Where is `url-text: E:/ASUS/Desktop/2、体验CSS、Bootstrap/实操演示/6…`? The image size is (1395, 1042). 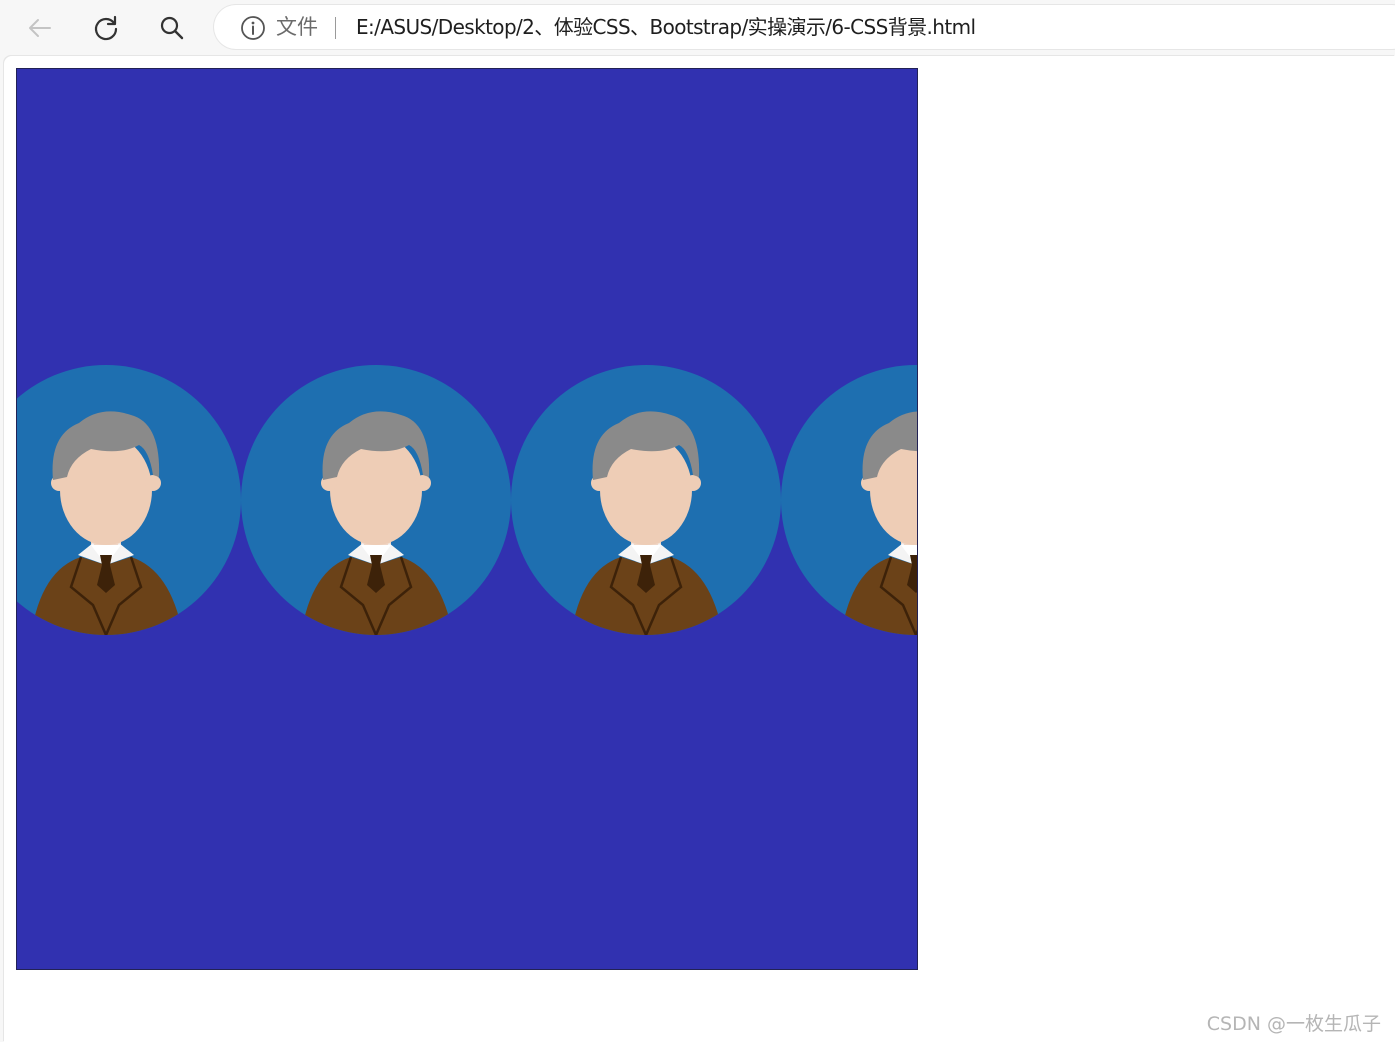
url-text: E:/ASUS/Desktop/2、体验CSS、Bootstrap/实操演示/6… is located at coordinates (666, 27).